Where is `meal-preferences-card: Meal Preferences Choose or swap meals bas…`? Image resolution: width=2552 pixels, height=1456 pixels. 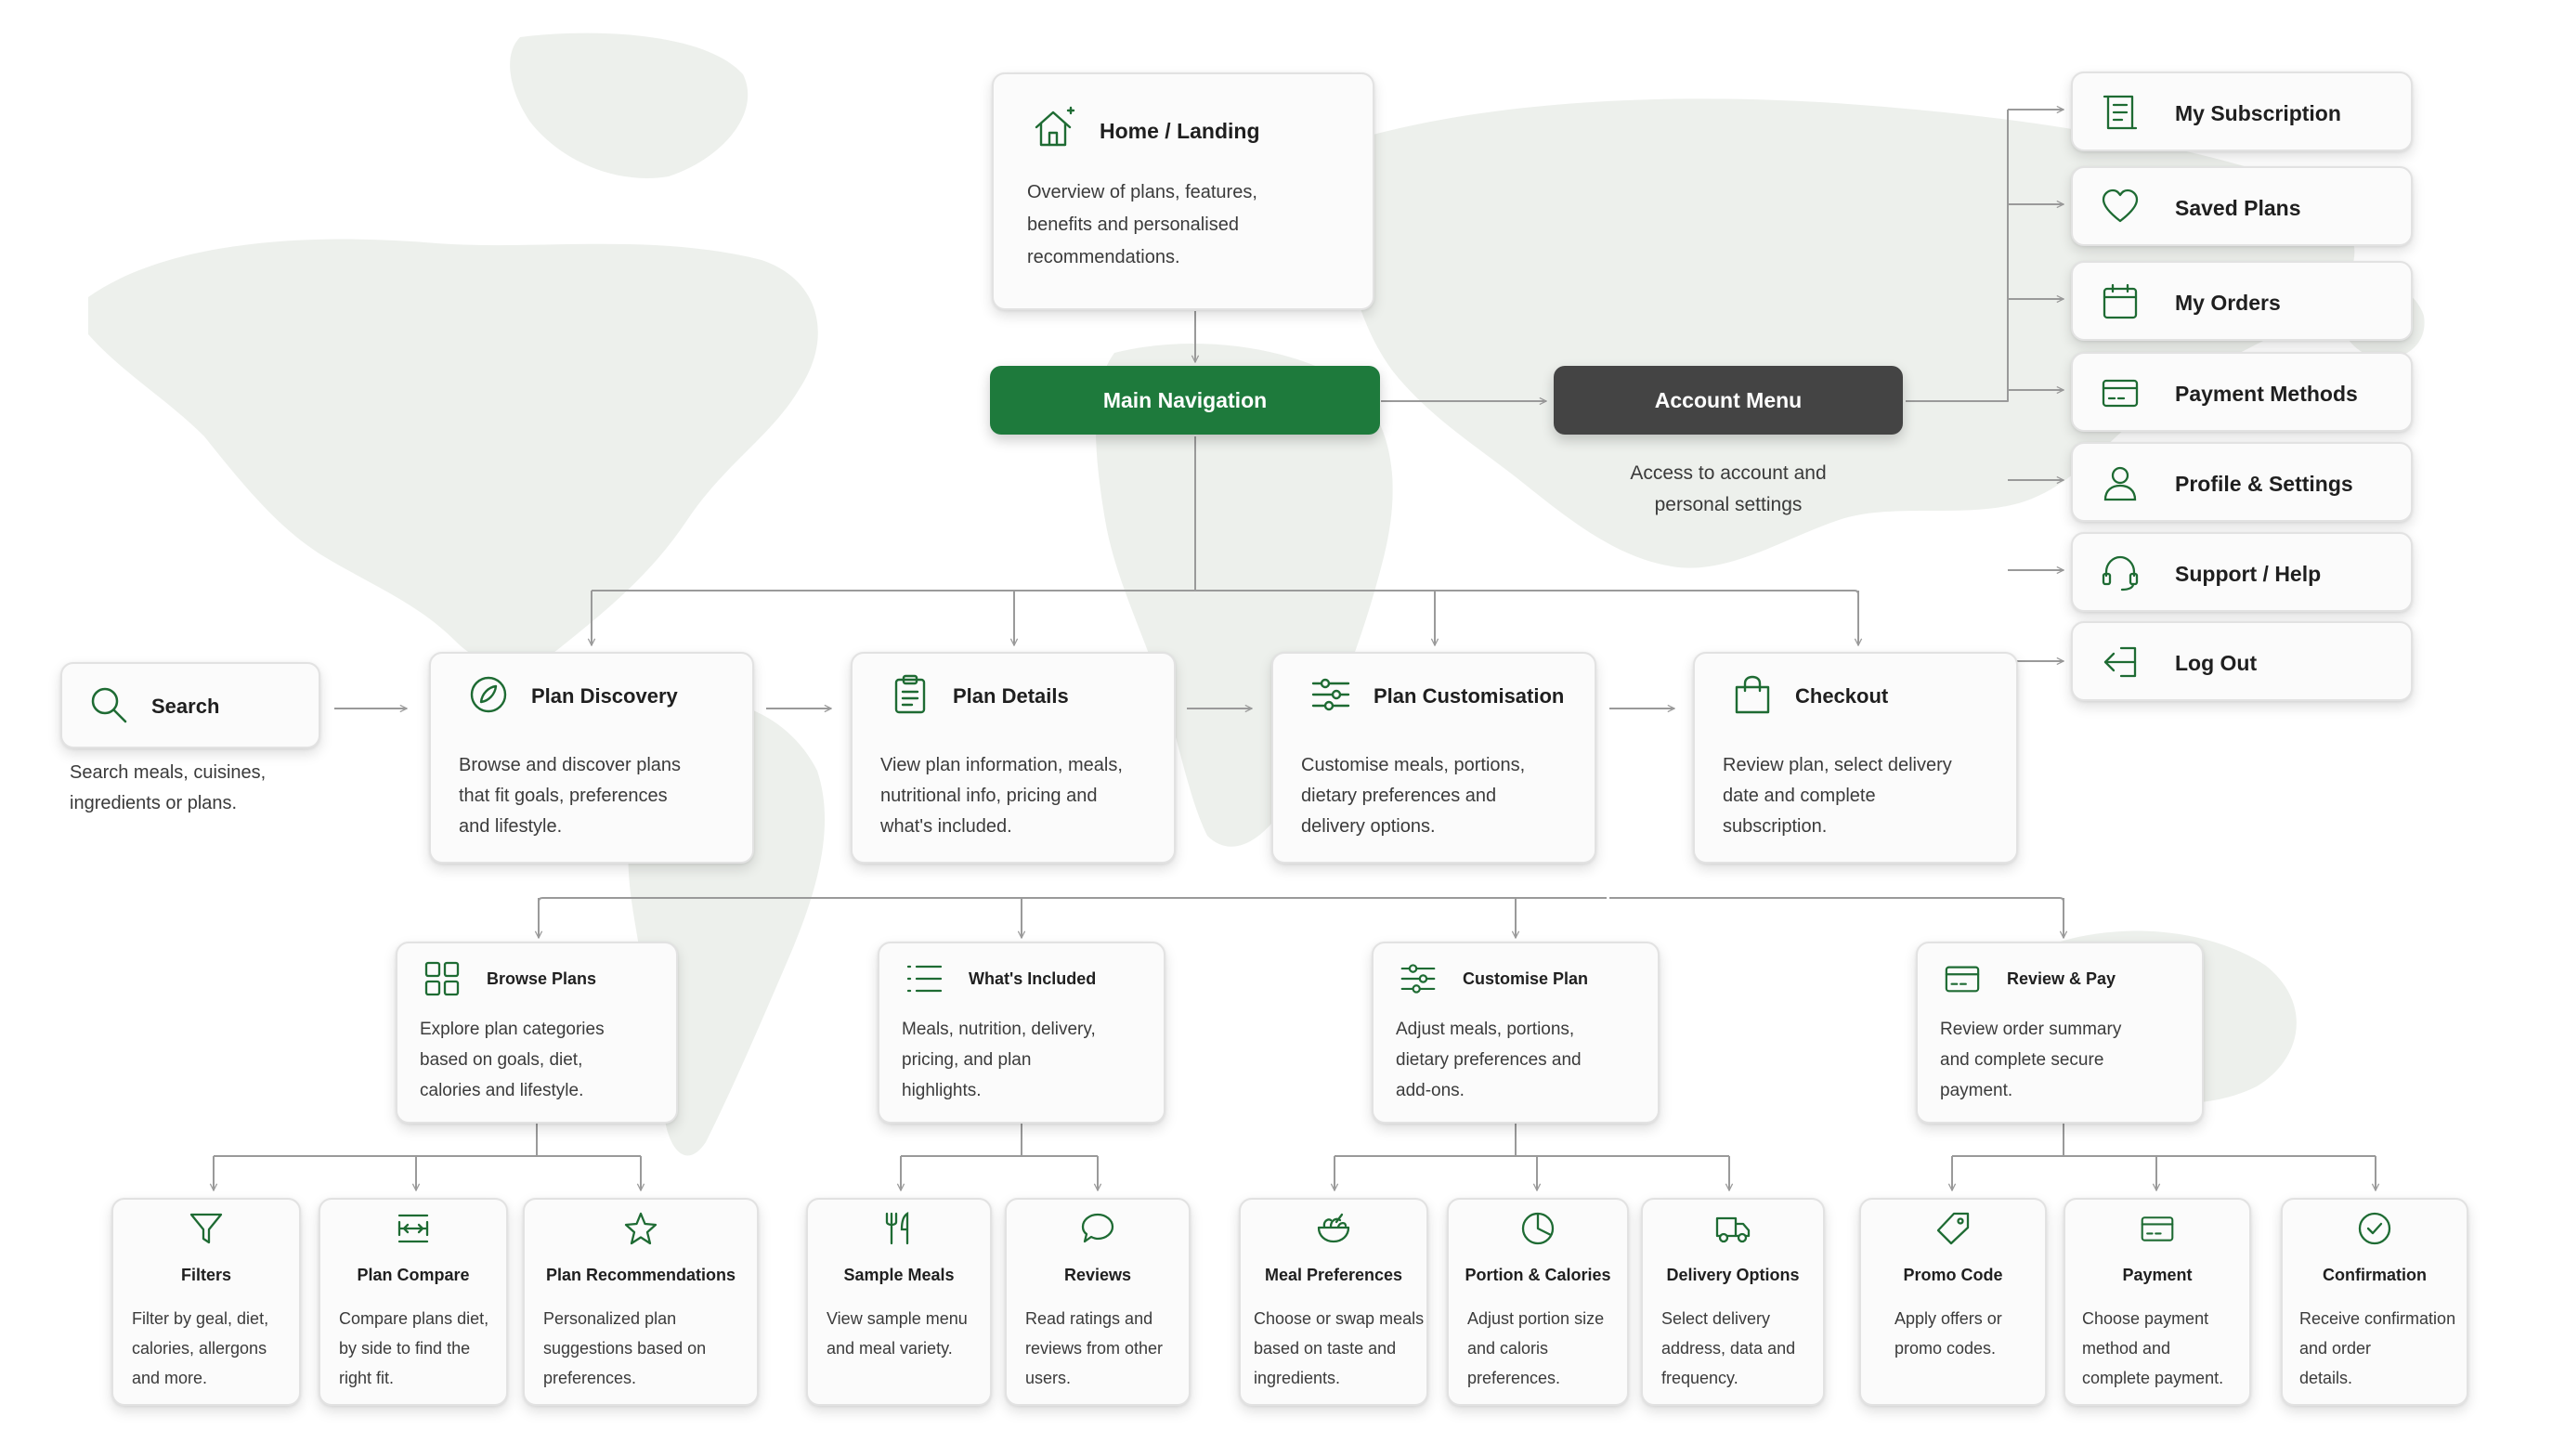
meal-preferences-card: Meal Preferences Choose or swap meals bas… is located at coordinates (1333, 1302).